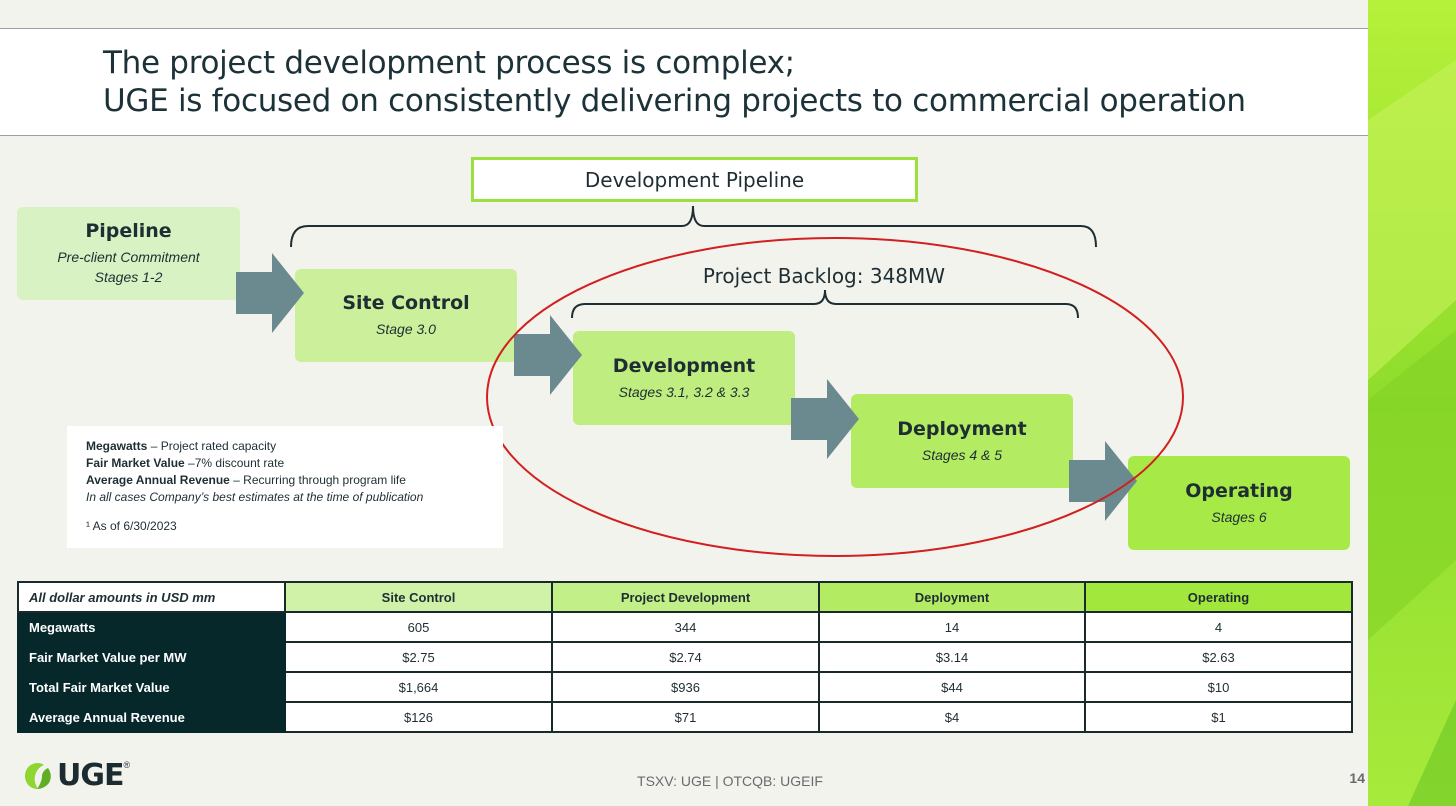  What do you see at coordinates (151, 717) in the screenshot?
I see `row-header: Average Annual Revenue` at bounding box center [151, 717].